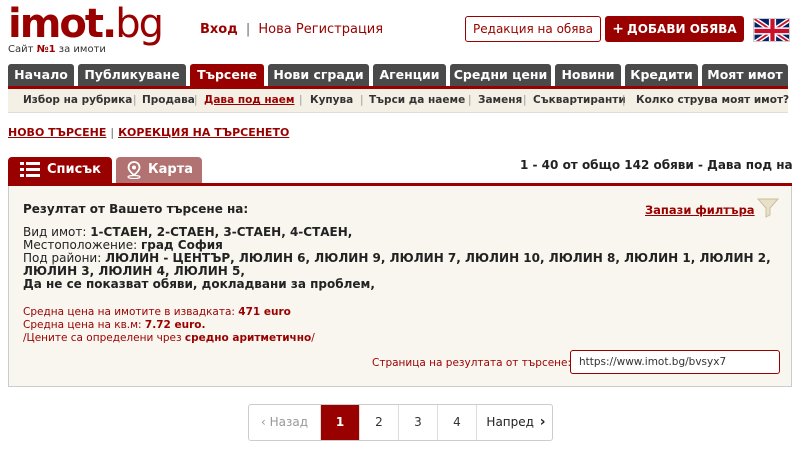 The height and width of the screenshot is (459, 793). I want to click on page-2-button: 2, so click(379, 422).